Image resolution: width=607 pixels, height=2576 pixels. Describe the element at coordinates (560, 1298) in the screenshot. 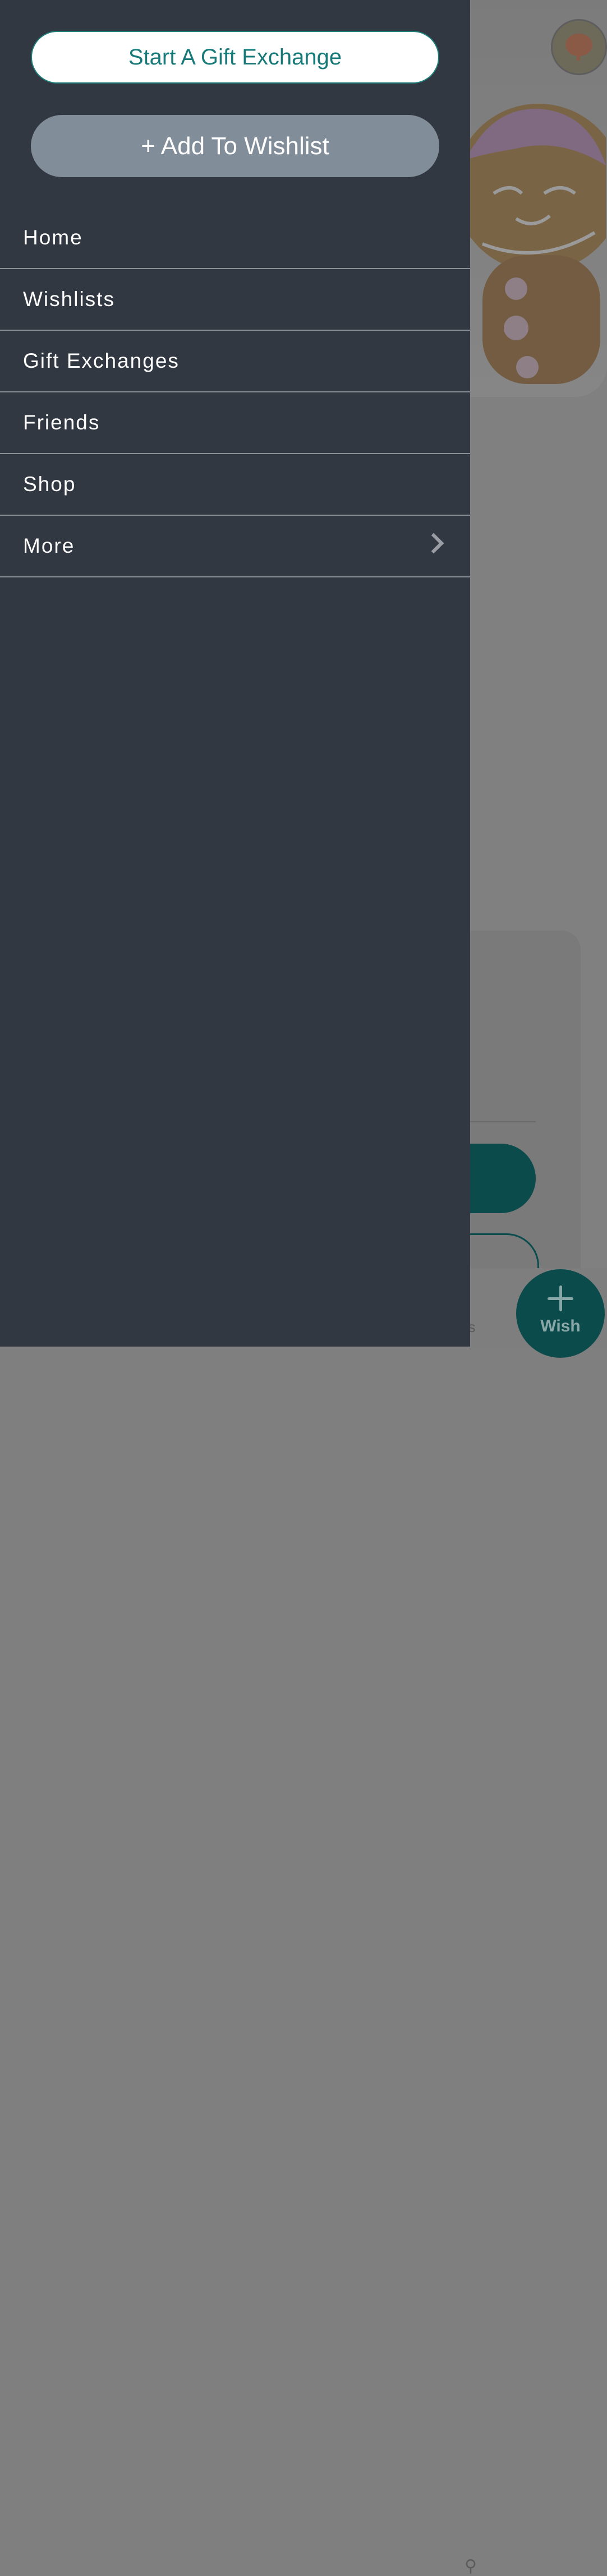

I see `plus-icon` at that location.